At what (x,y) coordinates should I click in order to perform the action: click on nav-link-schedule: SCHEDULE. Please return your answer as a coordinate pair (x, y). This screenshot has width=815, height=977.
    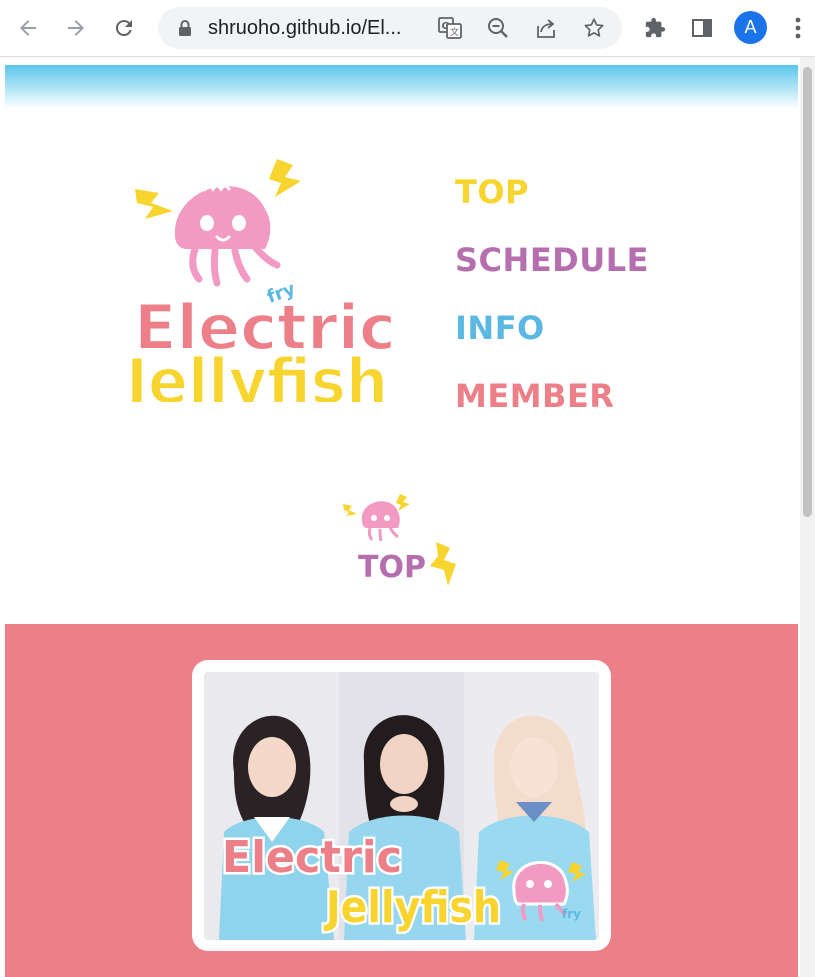
    Looking at the image, I should click on (552, 260).